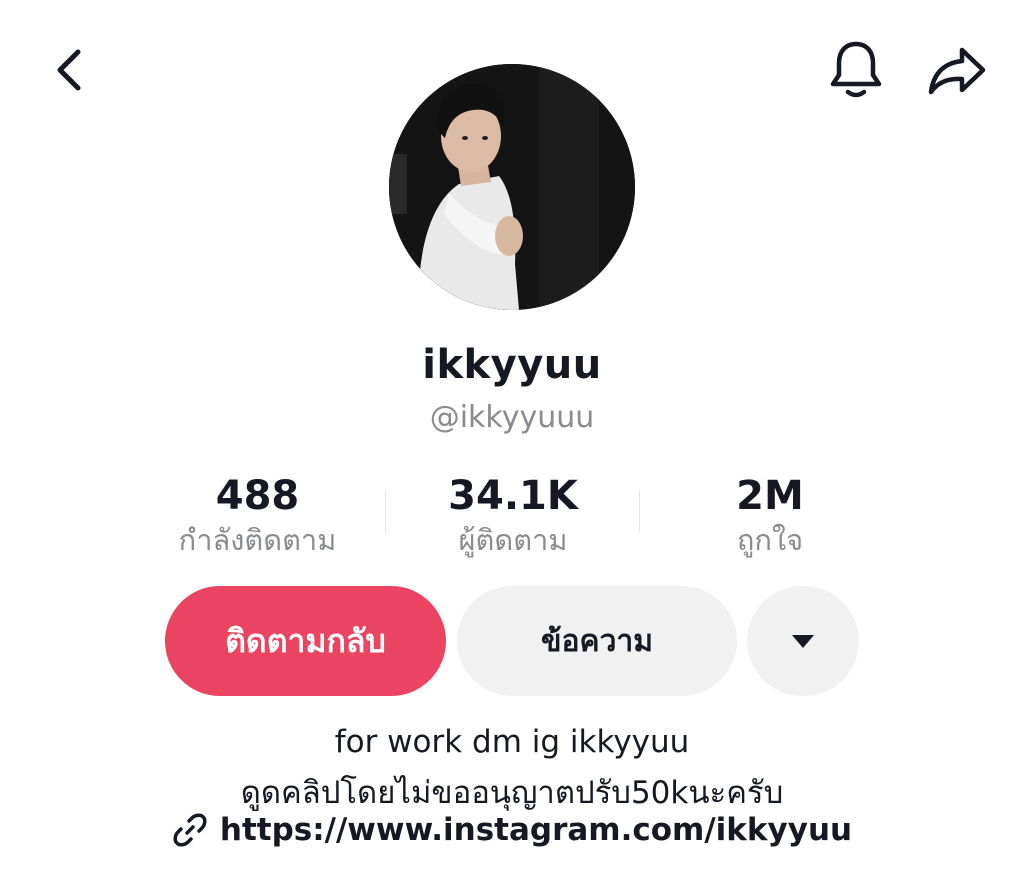 The image size is (1024, 875). I want to click on followers-count: 34.1K, so click(513, 496).